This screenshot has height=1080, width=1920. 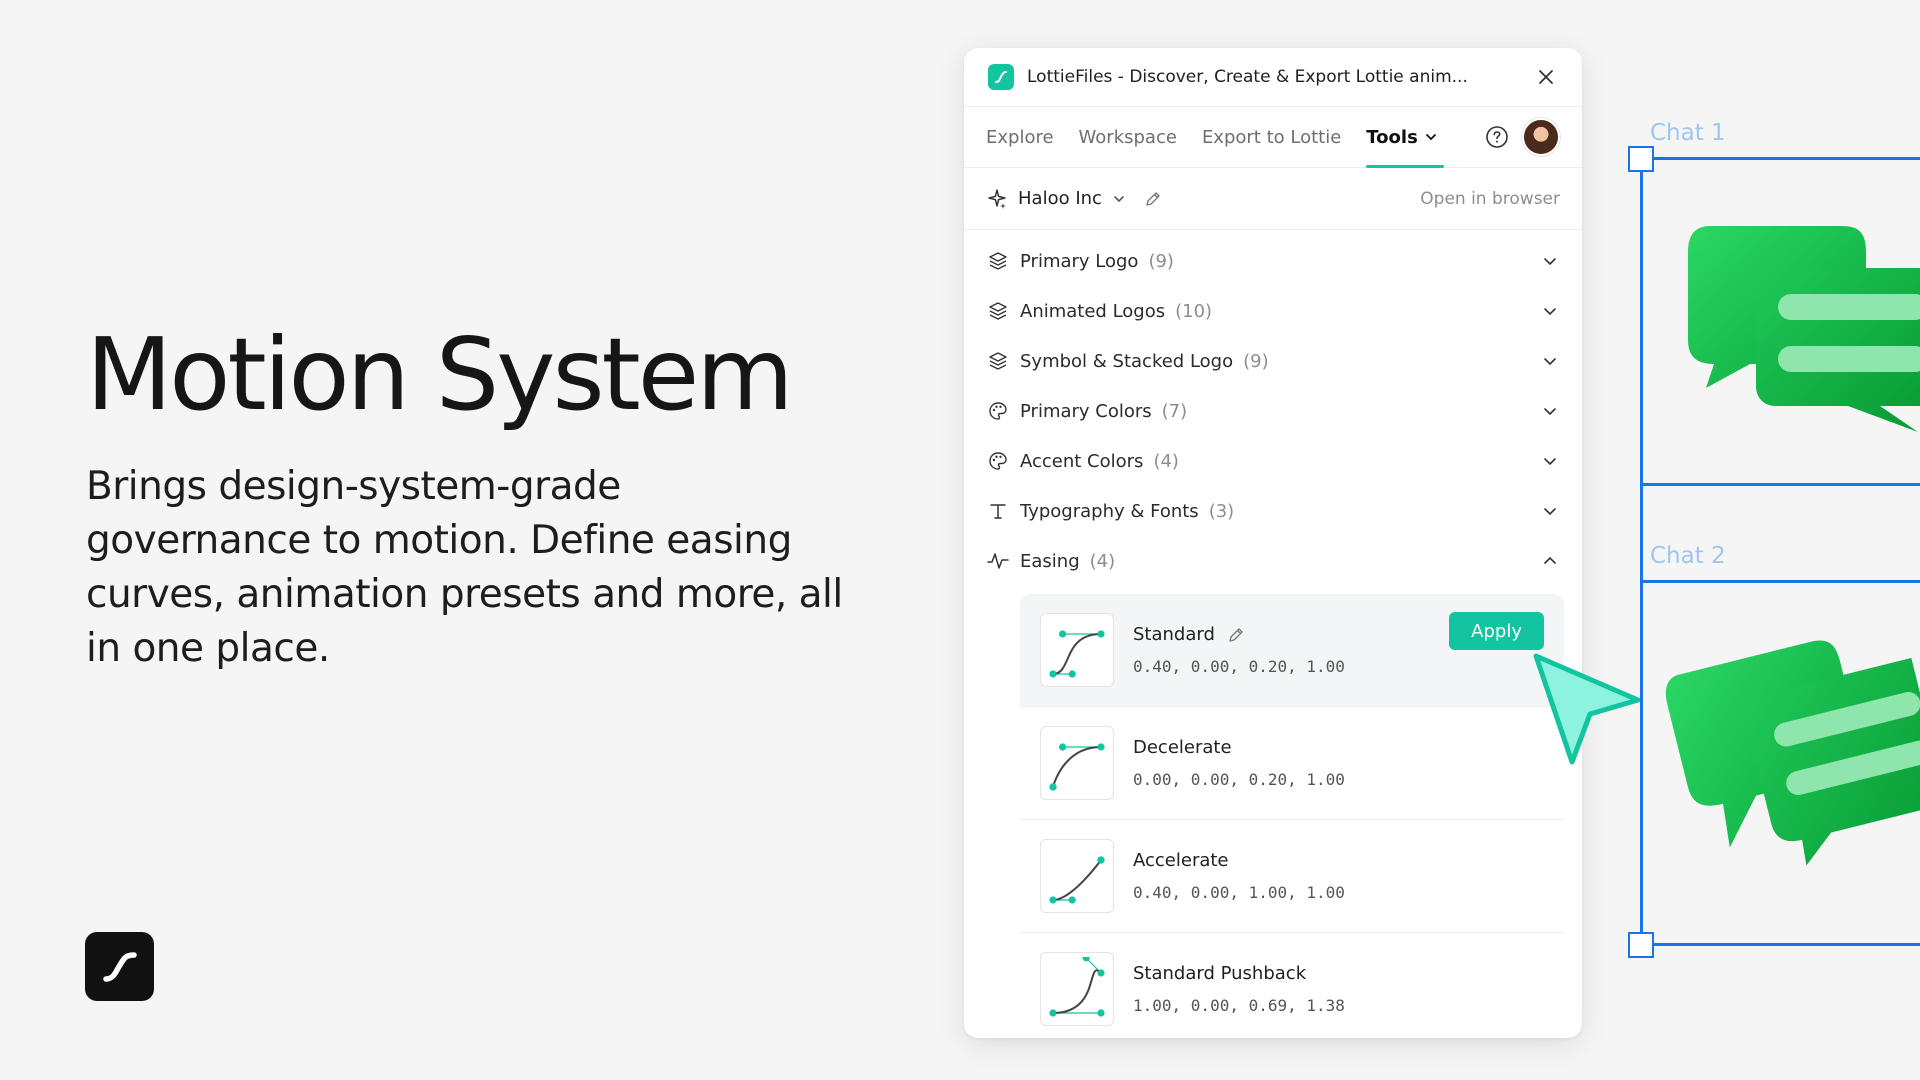 I want to click on help-button, so click(x=1497, y=137).